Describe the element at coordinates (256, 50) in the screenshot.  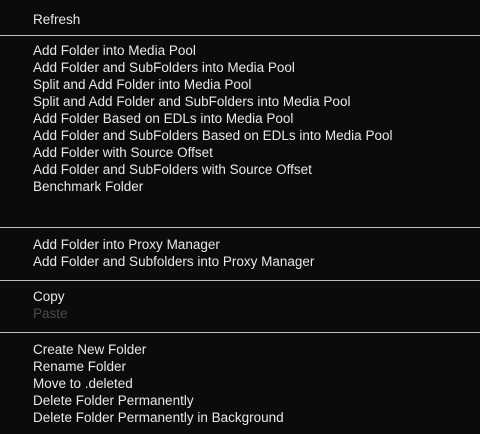
I see `menu-item-add-folder-into-media-pool: Add Folder into Media Pool` at that location.